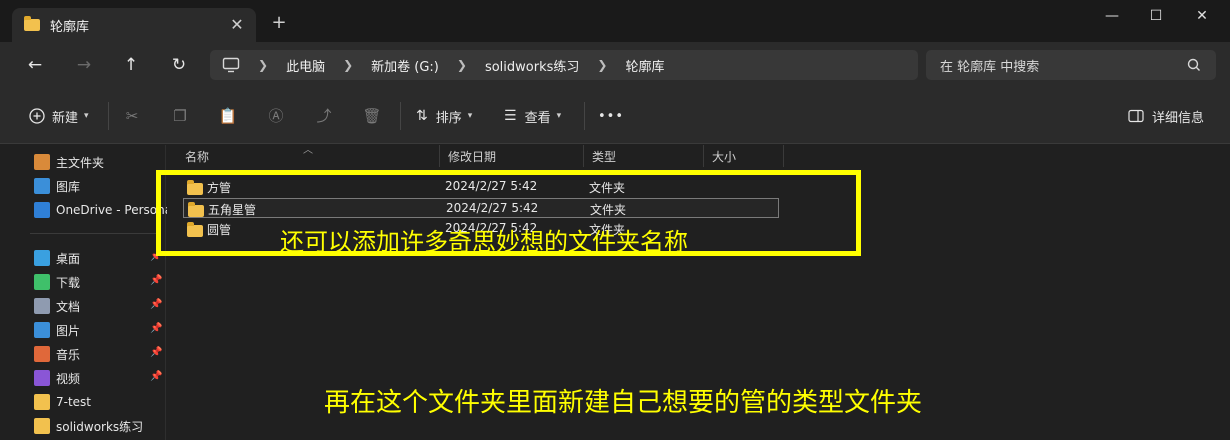 The image size is (1230, 440). What do you see at coordinates (180, 116) in the screenshot?
I see `copy-icon: ❐` at bounding box center [180, 116].